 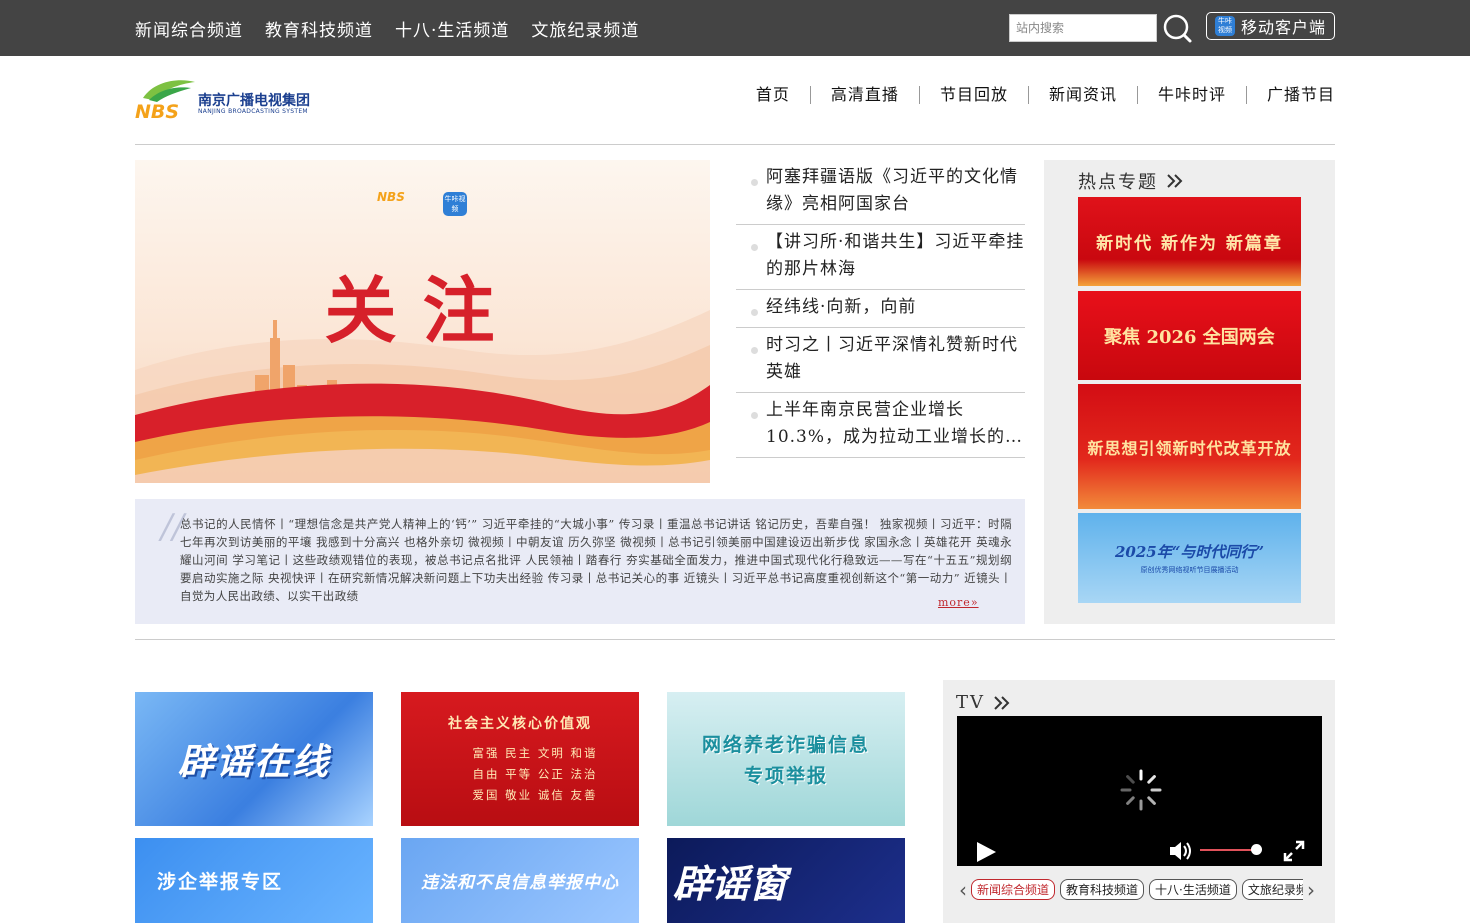 I want to click on headline-item: 时习之丨习近平深情礼赞新时代英雄, so click(x=880, y=360).